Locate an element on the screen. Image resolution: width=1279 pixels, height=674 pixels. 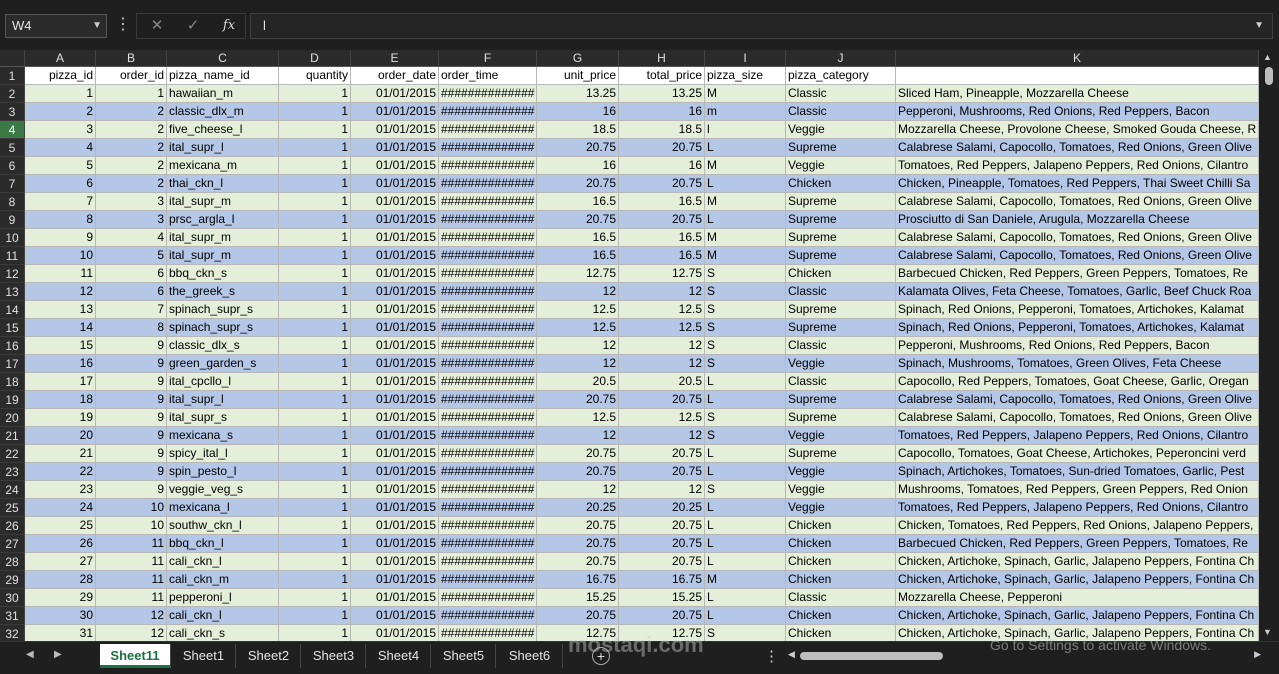
row-header: 25 is located at coordinates (12, 508).